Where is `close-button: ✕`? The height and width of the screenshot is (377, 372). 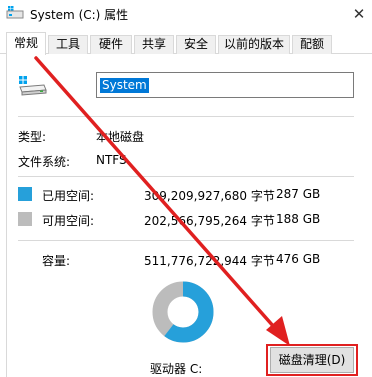 close-button: ✕ is located at coordinates (359, 14).